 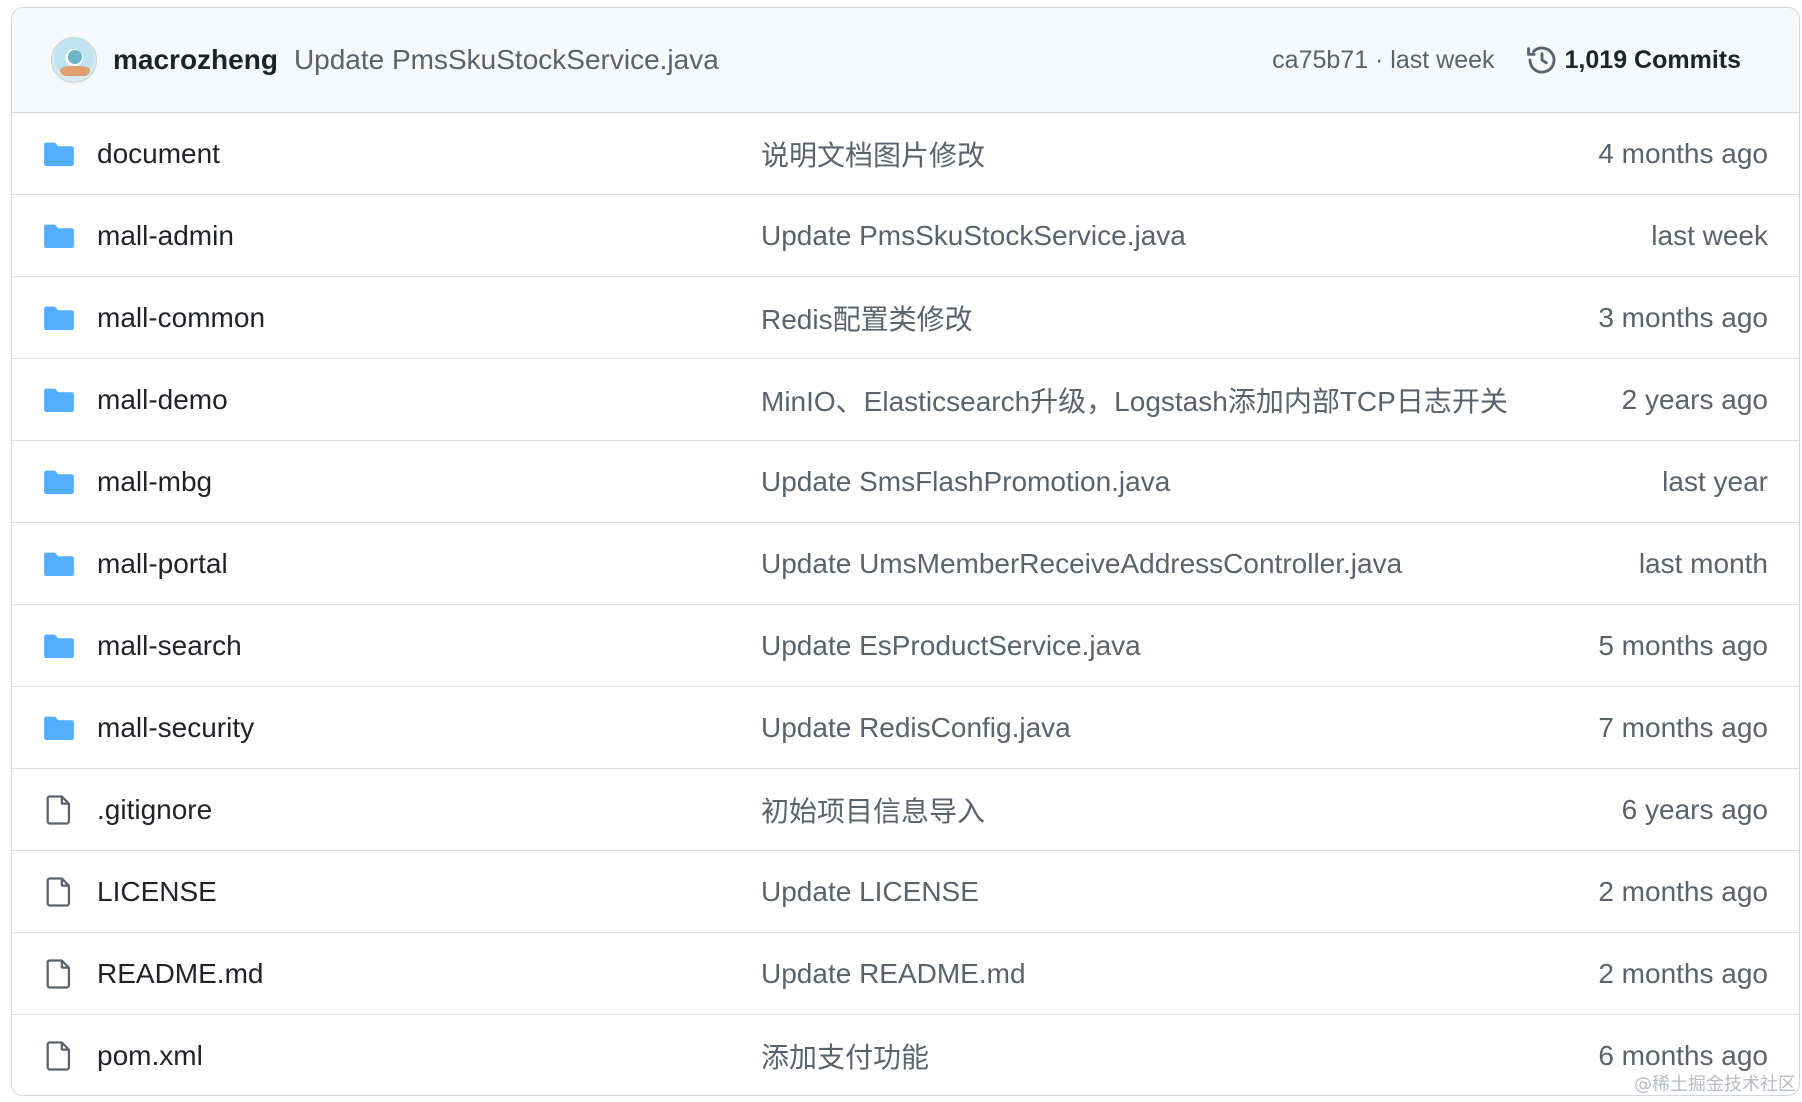 I want to click on file-commit-message-link: 添加支付功能, so click(x=845, y=1056).